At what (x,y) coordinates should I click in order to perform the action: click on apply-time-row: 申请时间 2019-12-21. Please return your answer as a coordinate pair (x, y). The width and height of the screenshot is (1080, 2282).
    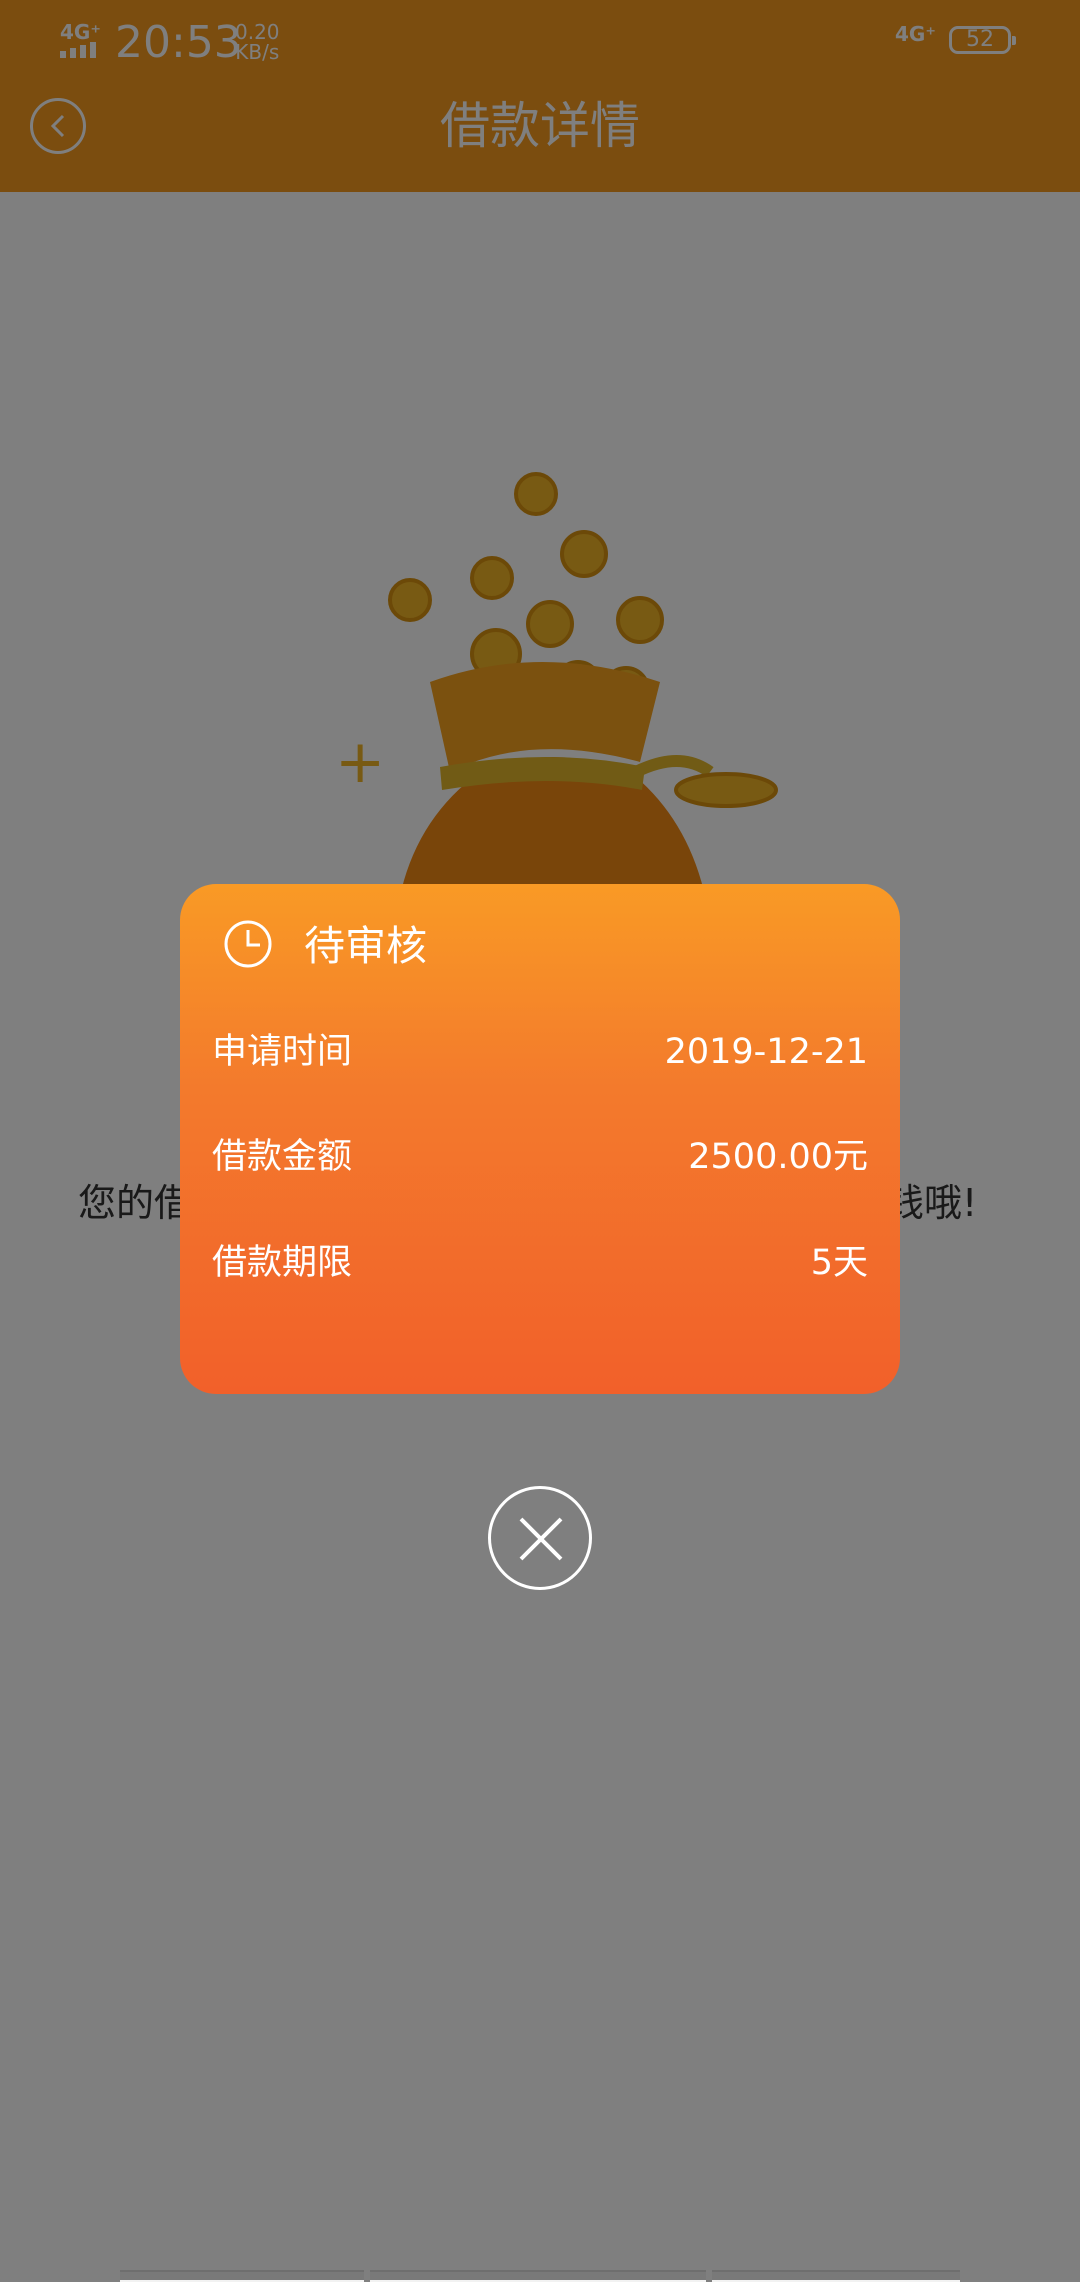
    Looking at the image, I should click on (540, 1052).